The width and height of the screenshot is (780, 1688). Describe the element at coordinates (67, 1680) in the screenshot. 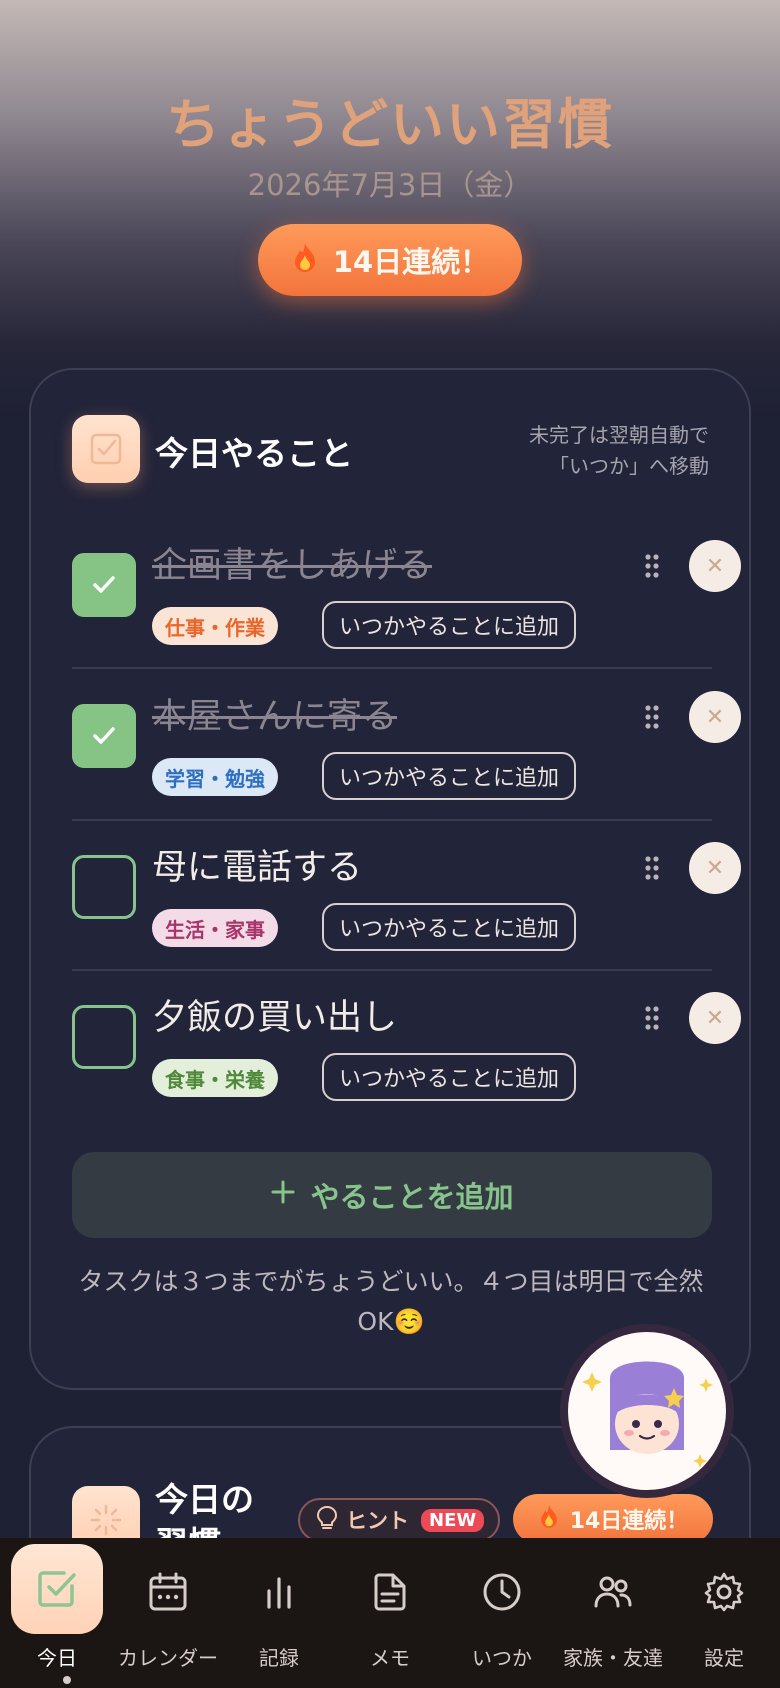

I see `active-indicator` at that location.